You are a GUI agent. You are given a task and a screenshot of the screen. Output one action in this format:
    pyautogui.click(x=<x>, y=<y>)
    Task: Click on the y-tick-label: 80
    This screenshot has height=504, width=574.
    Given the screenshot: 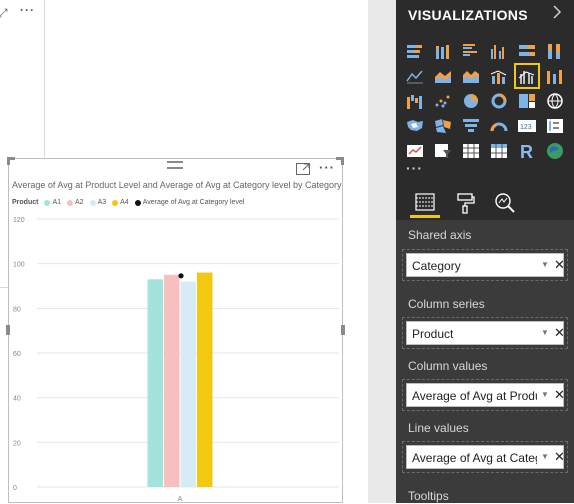 What is the action you would take?
    pyautogui.click(x=17, y=309)
    